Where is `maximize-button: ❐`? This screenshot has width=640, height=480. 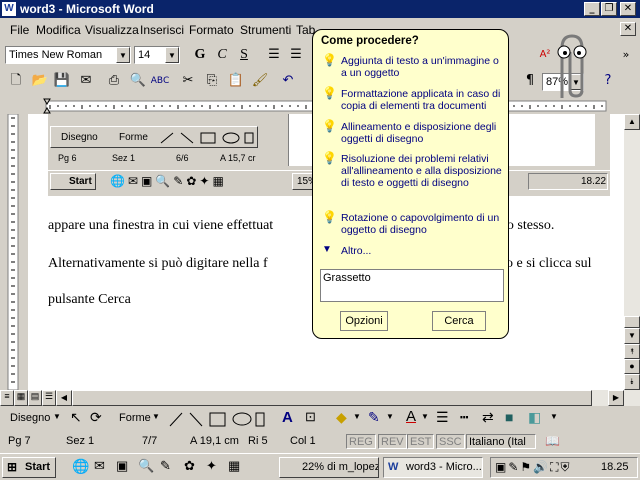
maximize-button: ❐ is located at coordinates (609, 9).